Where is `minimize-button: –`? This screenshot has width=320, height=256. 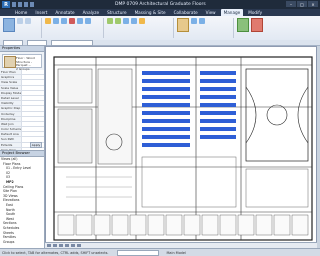 minimize-button: – is located at coordinates (291, 4).